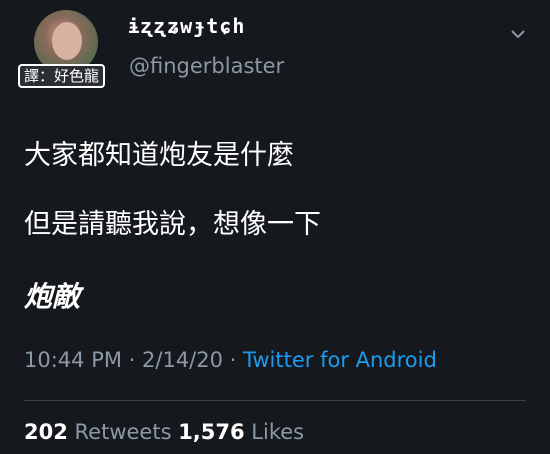 Image resolution: width=550 pixels, height=454 pixels. I want to click on tweet-line-2: 但是請聽我說，想像一下, so click(172, 224).